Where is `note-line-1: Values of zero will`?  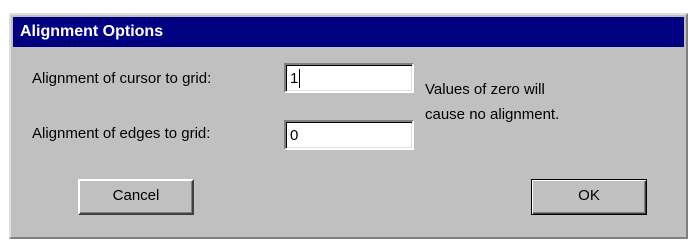 note-line-1: Values of zero will is located at coordinates (485, 89).